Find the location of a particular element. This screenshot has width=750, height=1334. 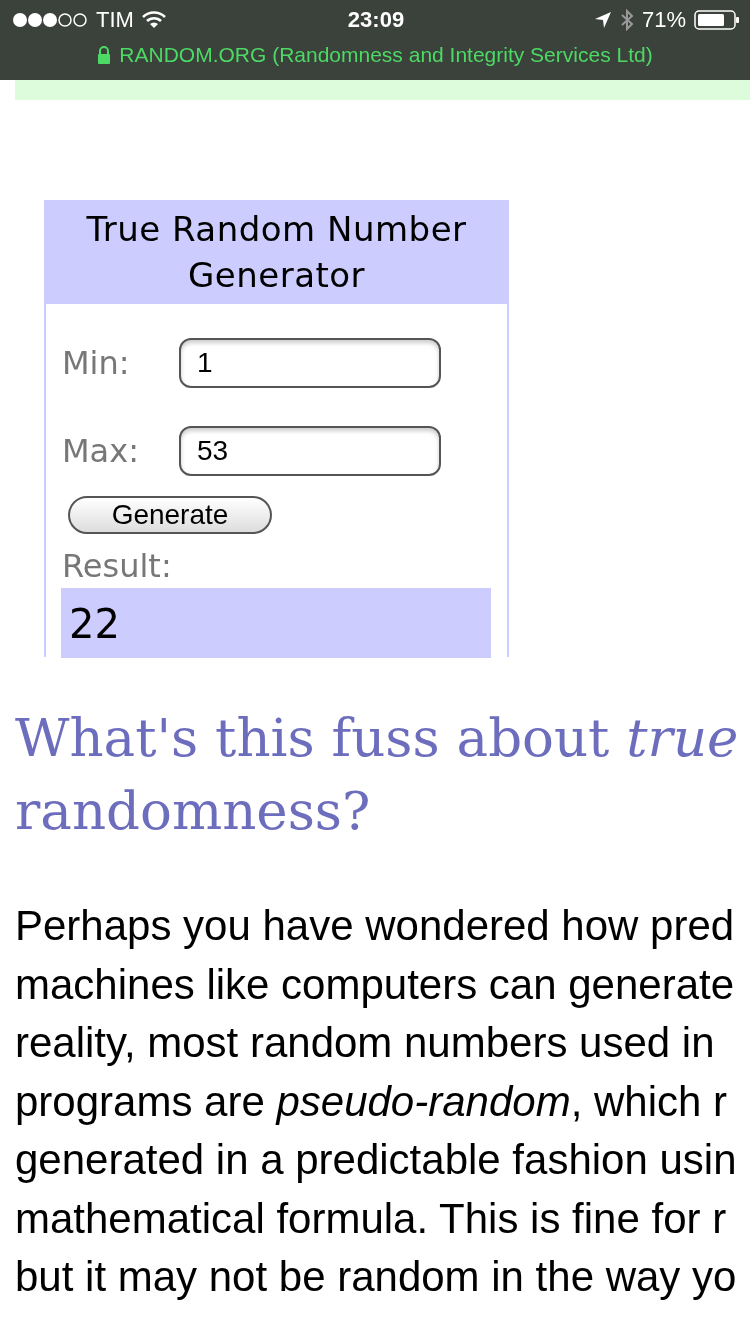

generate-button: Generate is located at coordinates (170, 515).